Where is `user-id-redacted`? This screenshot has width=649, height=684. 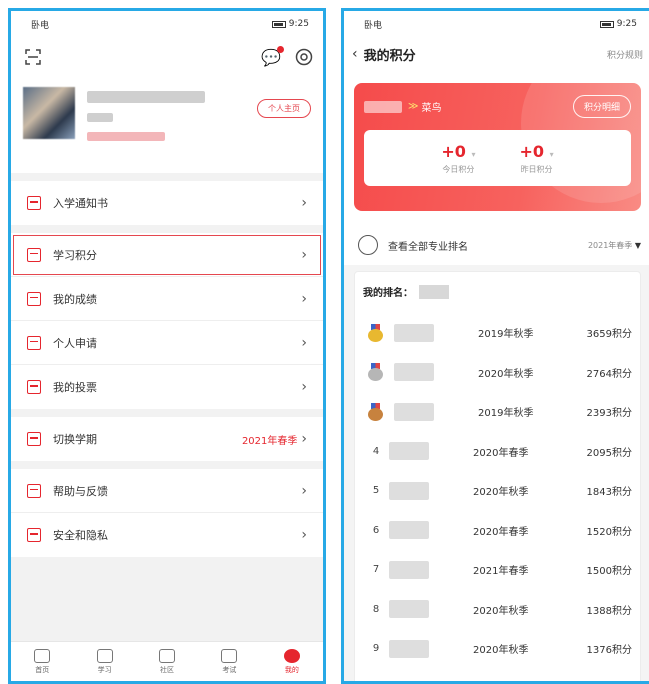 user-id-redacted is located at coordinates (100, 117).